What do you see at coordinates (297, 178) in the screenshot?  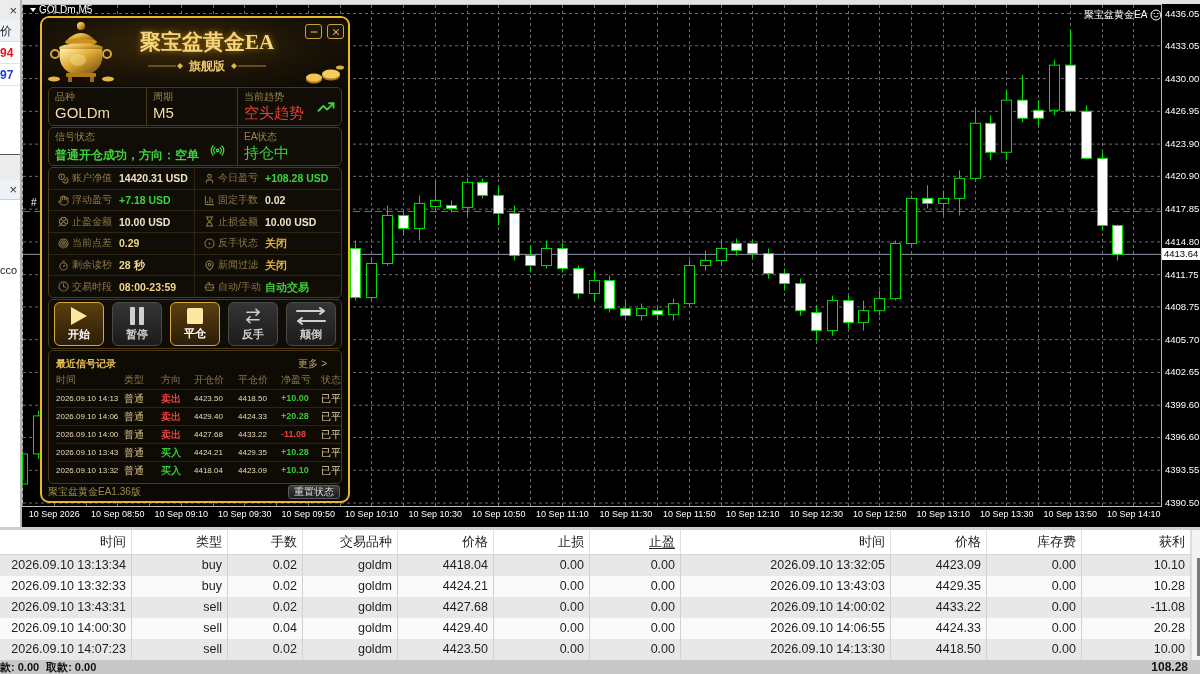 I see `stat-value: +108.28 USD` at bounding box center [297, 178].